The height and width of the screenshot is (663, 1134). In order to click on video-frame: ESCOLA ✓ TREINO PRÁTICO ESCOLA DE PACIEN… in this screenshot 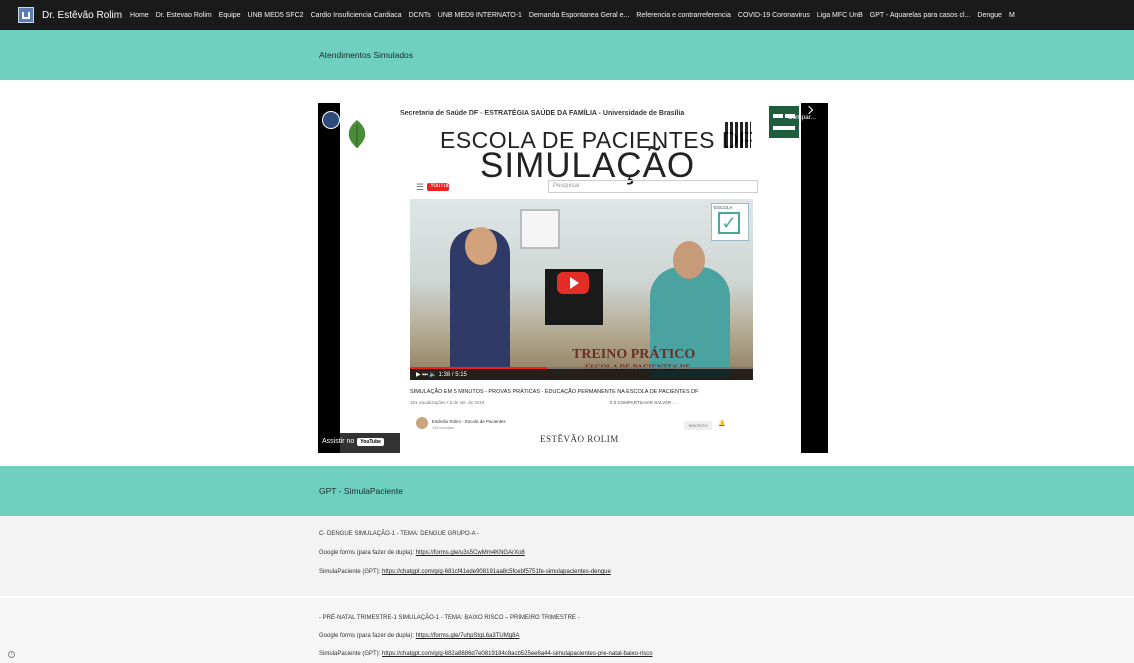, I will do `click(581, 289)`.